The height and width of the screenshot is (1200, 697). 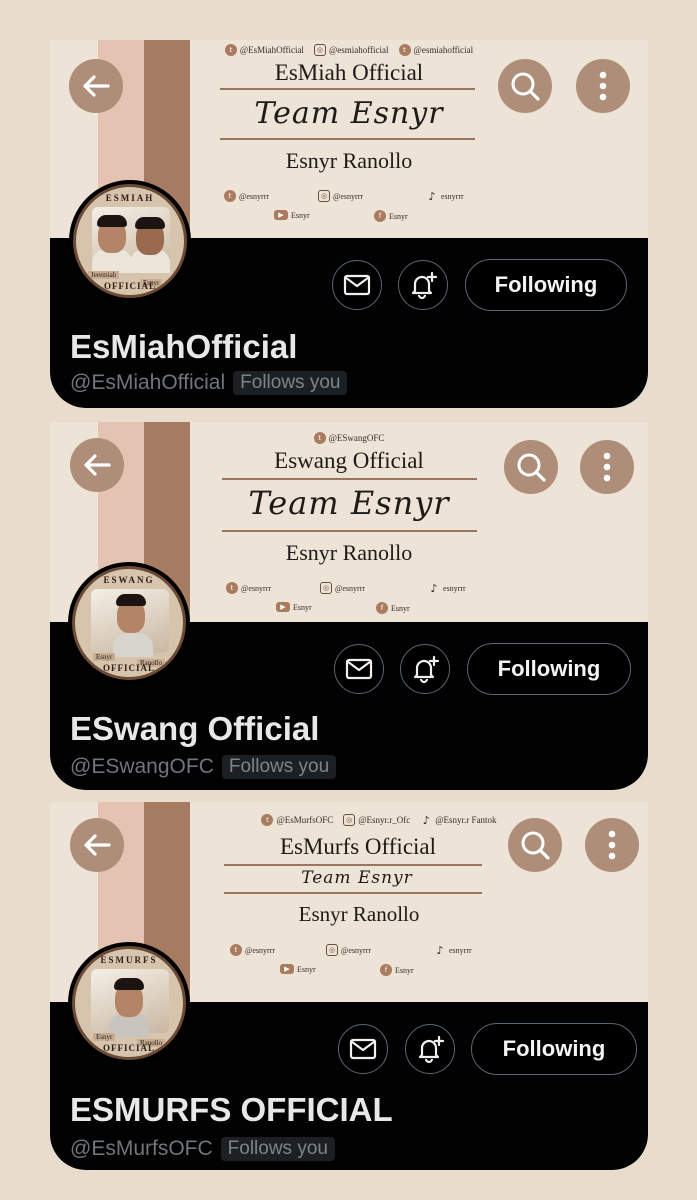 What do you see at coordinates (184, 346) in the screenshot?
I see `display-name: EsMiahOfficial` at bounding box center [184, 346].